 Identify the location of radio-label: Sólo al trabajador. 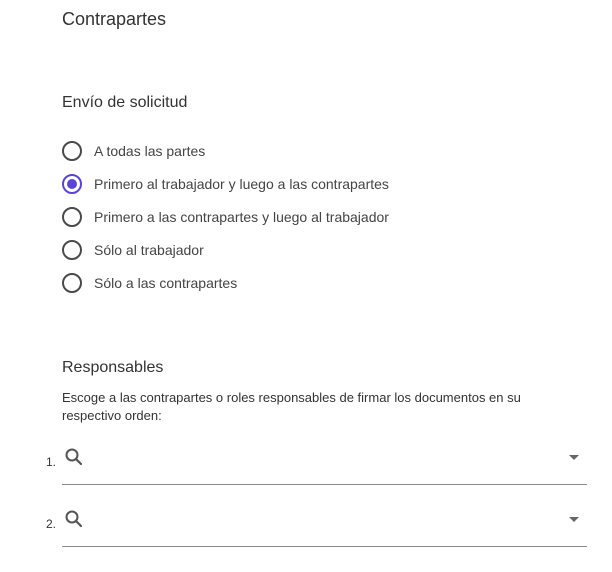
(149, 249).